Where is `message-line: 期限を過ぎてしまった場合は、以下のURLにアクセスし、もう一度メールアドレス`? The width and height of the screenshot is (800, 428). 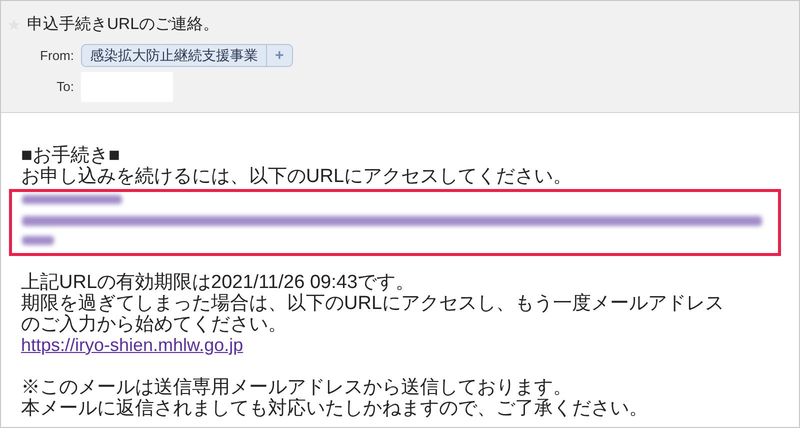 message-line: 期限を過ぎてしまった場合は、以下のURLにアクセスし、もう一度メールアドレス is located at coordinates (372, 303).